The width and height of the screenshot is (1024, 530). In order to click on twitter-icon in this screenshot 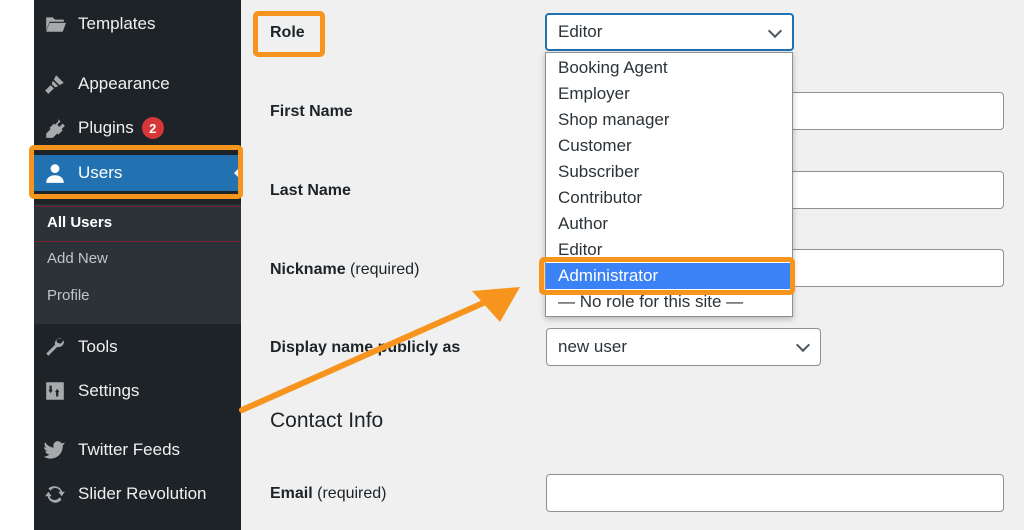, I will do `click(55, 450)`.